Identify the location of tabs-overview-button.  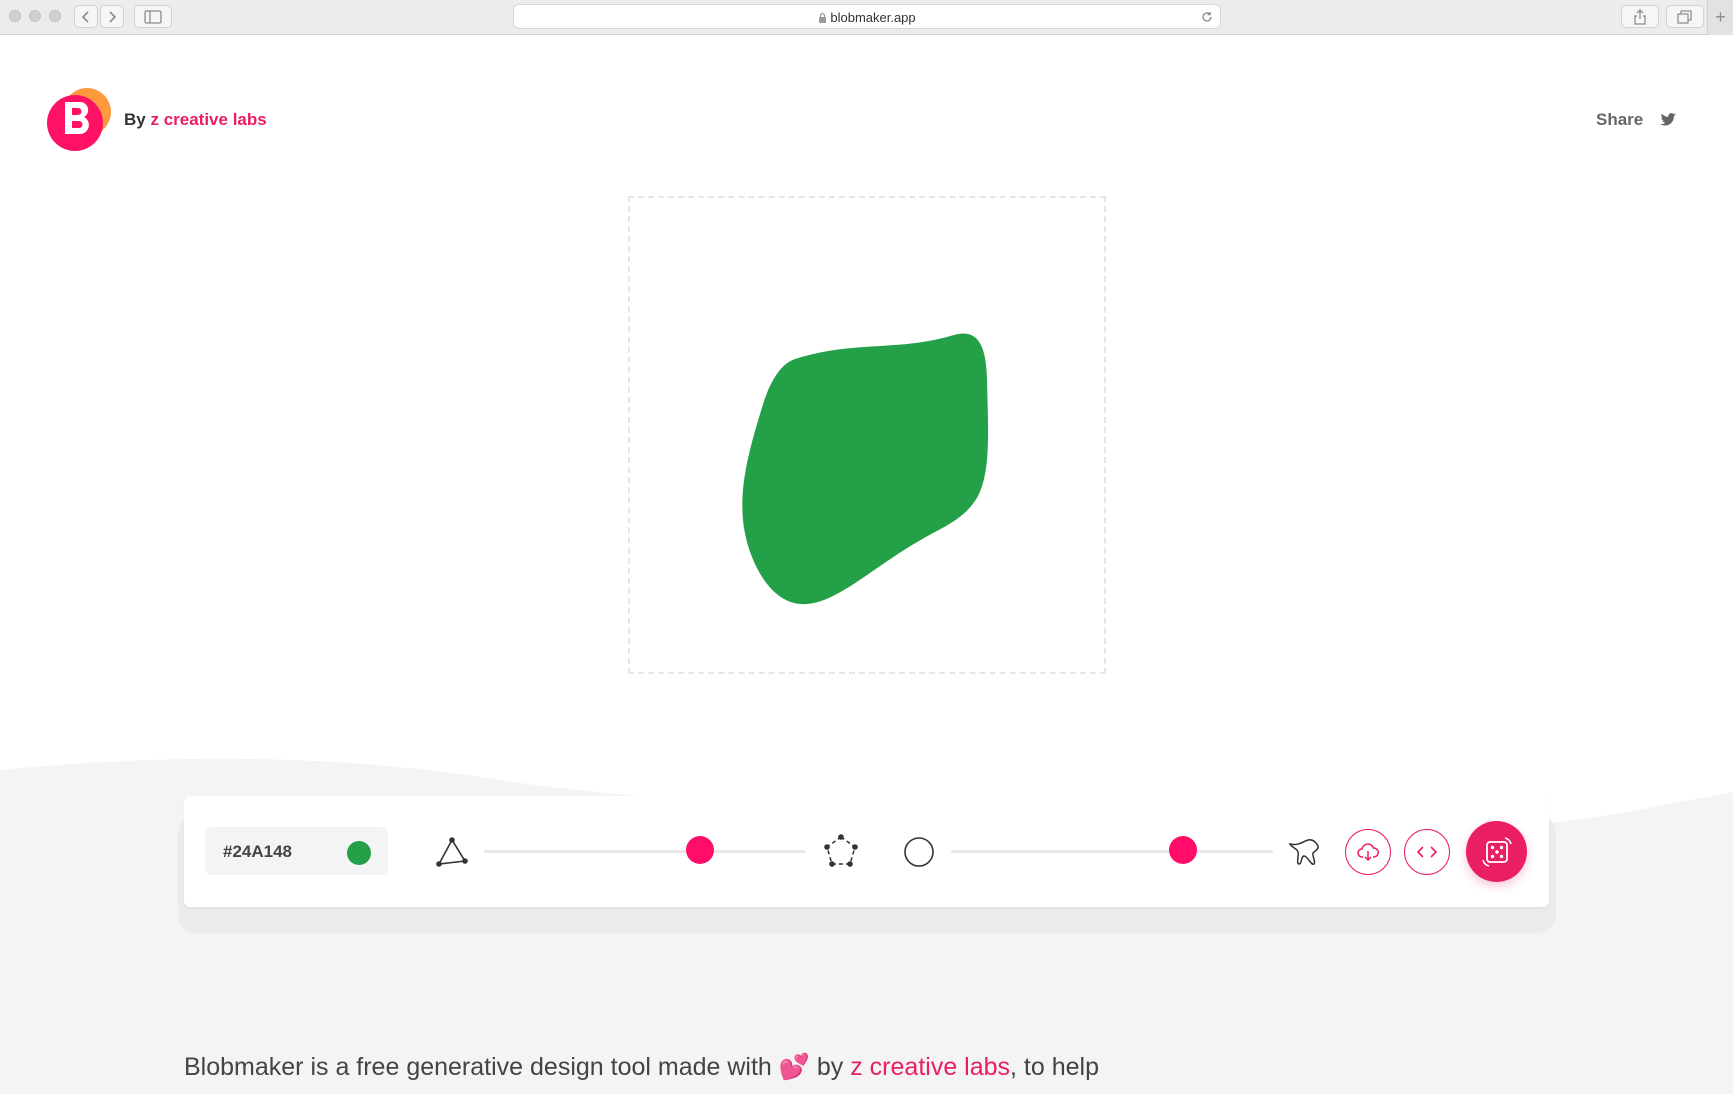
(1685, 16).